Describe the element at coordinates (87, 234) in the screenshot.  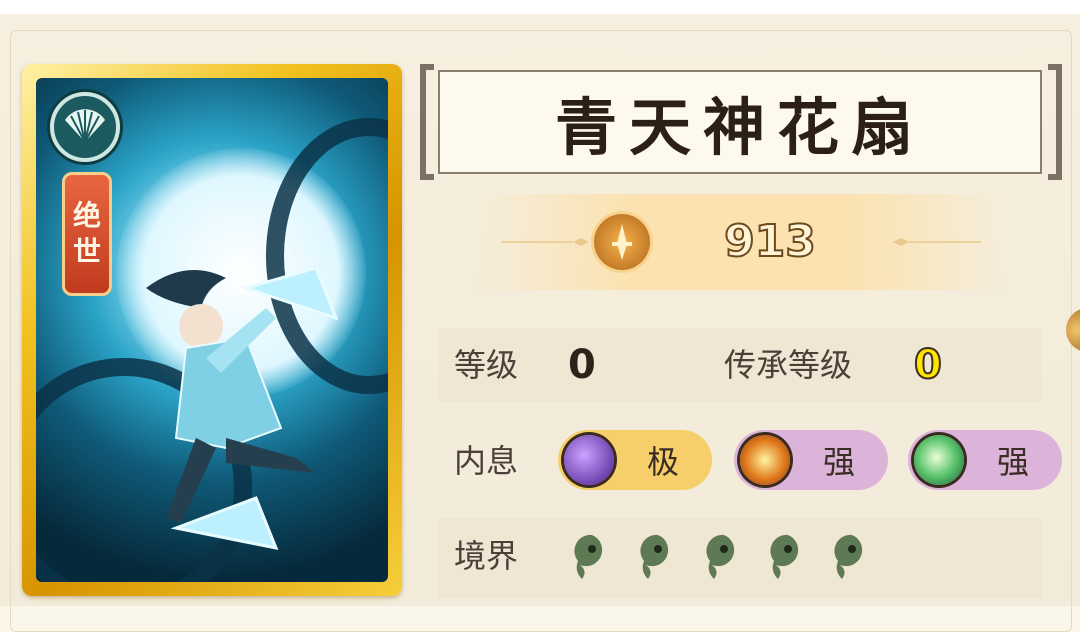
I see `rarity-badge: 绝 世` at that location.